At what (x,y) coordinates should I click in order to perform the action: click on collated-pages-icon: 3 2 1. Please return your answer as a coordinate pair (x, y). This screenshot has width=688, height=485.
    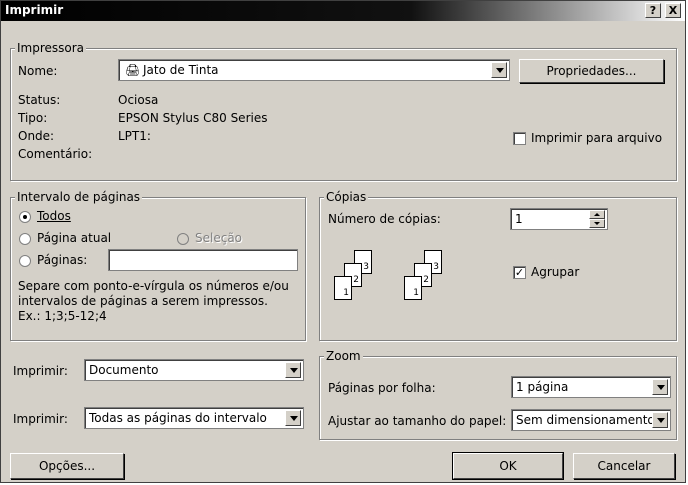
    Looking at the image, I should click on (426, 280).